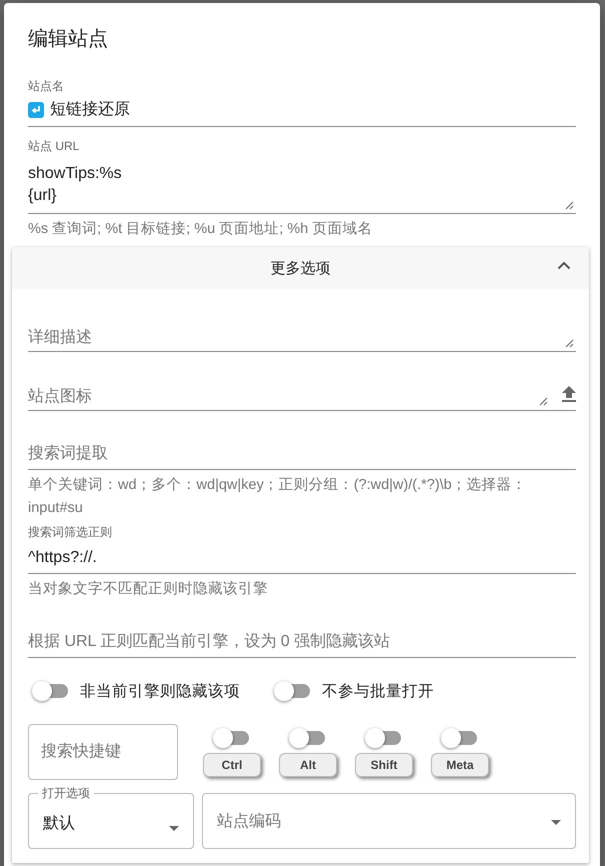 This screenshot has height=866, width=605. I want to click on select-placeholder: 站点编码, so click(249, 822).